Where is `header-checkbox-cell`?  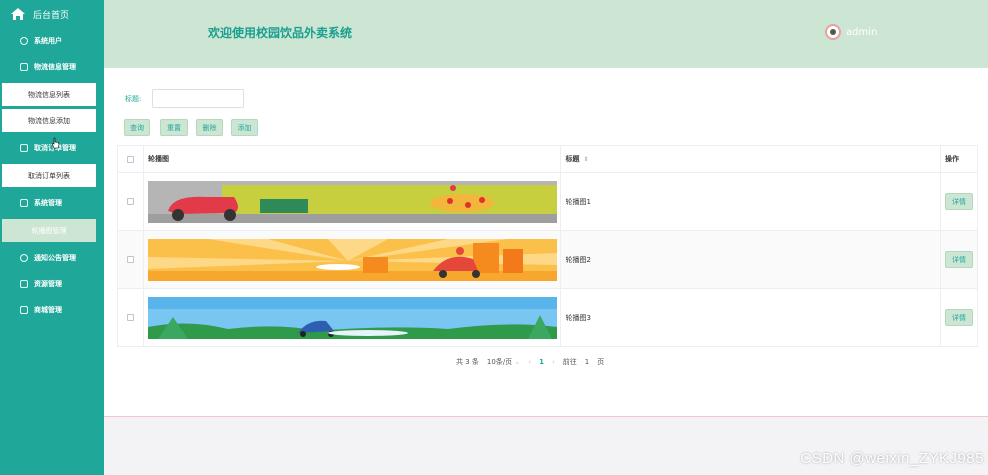
header-checkbox-cell is located at coordinates (131, 159).